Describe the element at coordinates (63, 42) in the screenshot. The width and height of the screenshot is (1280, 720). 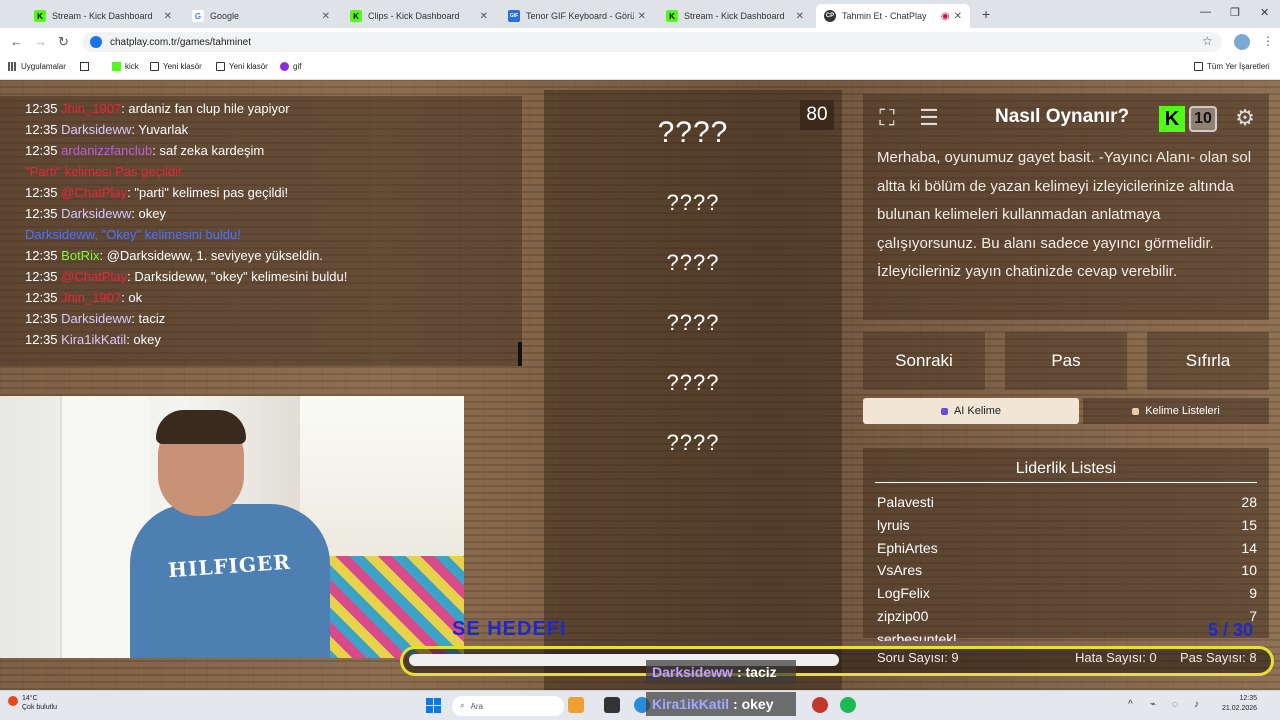
I see `reload-icon: ↻` at that location.